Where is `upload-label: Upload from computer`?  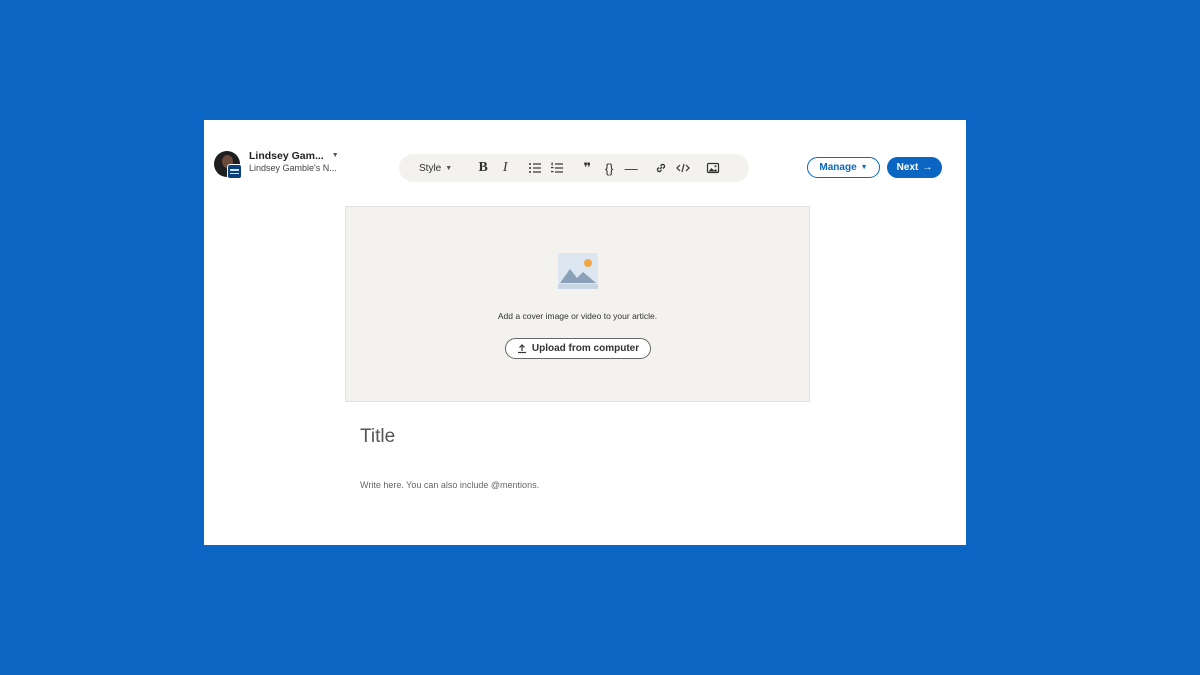 upload-label: Upload from computer is located at coordinates (585, 348).